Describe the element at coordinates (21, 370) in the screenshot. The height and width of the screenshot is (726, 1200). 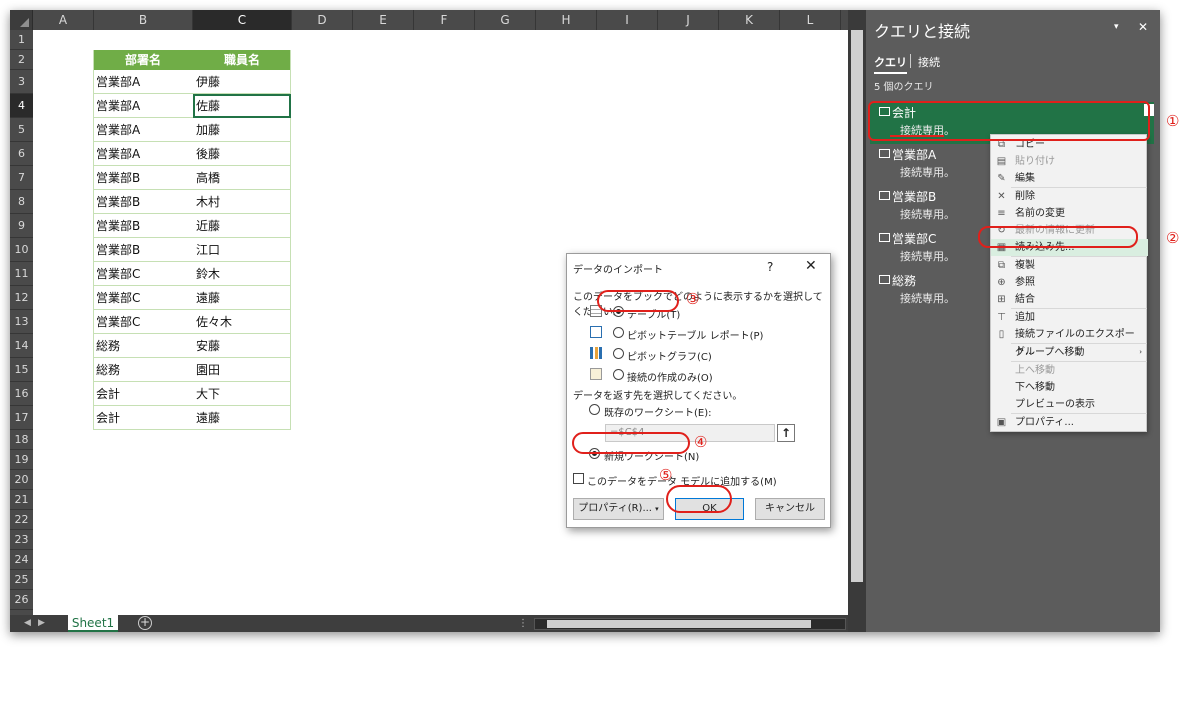
I see `row-header-15: 15` at that location.